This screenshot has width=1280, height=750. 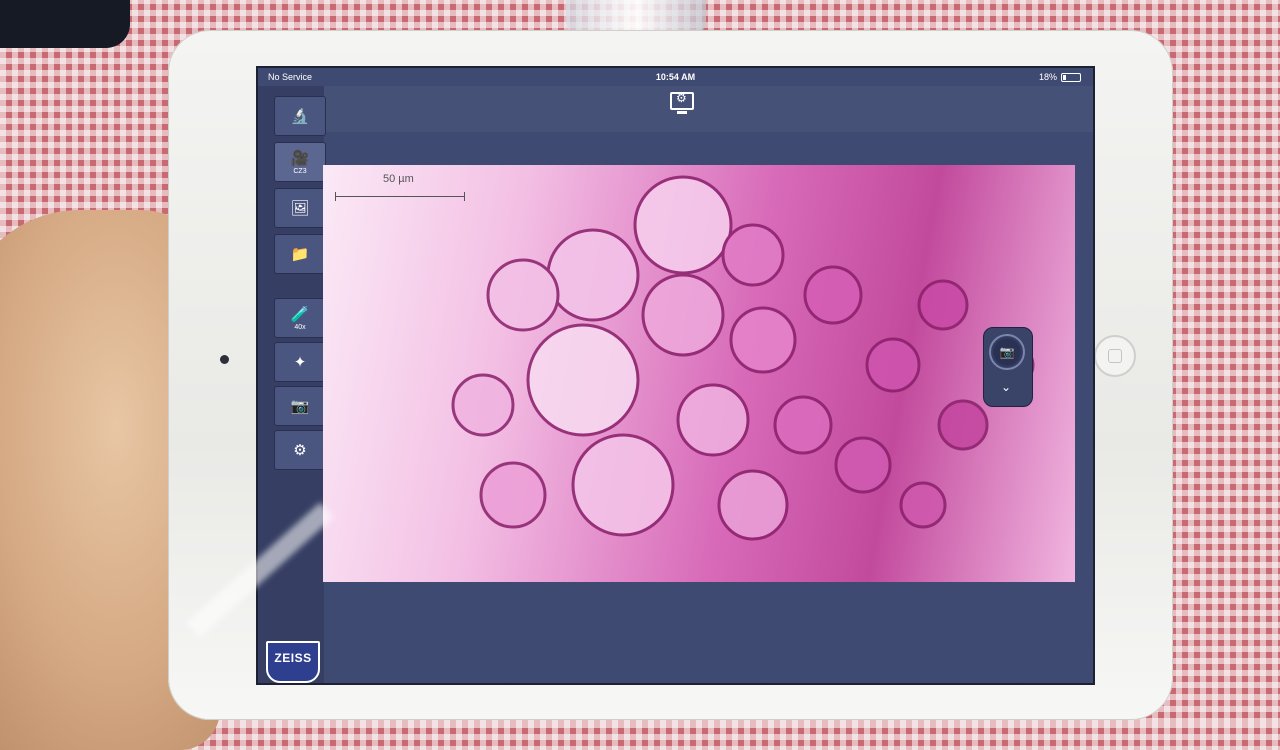 What do you see at coordinates (65, 24) in the screenshot?
I see `background-object` at bounding box center [65, 24].